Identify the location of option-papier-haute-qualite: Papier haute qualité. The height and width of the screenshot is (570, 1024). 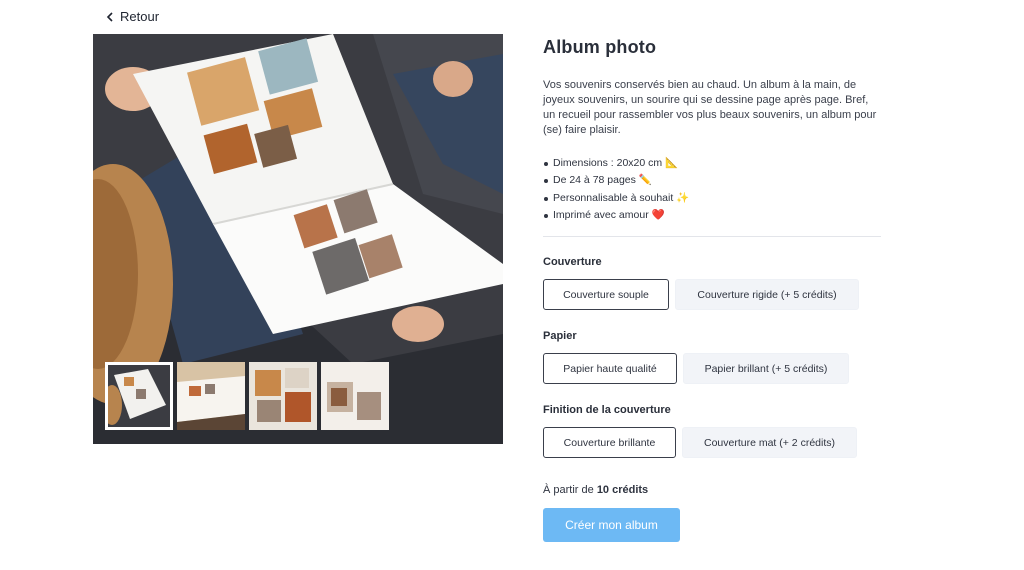
(610, 368).